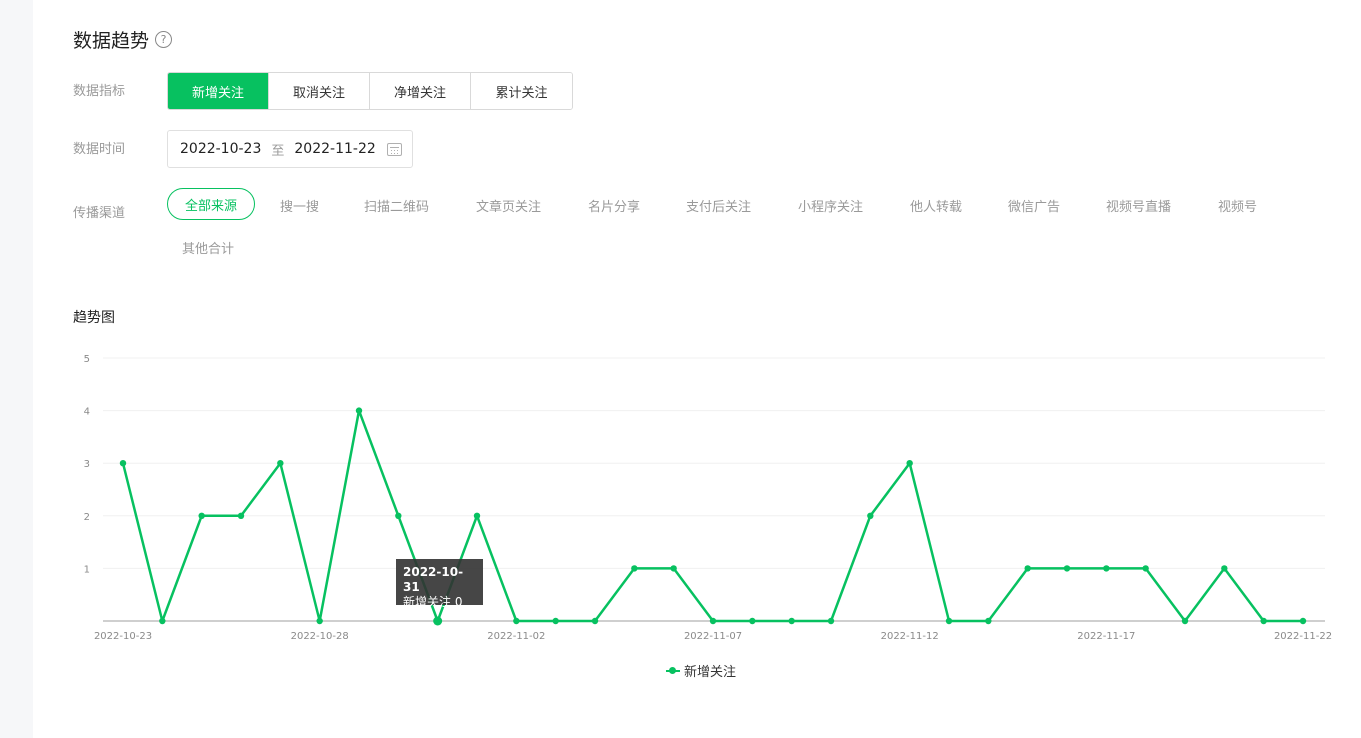 Image resolution: width=1361 pixels, height=738 pixels. I want to click on tooltip-value: 新增关注 0, so click(433, 602).